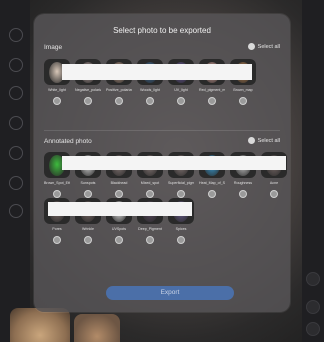 Image resolution: width=324 pixels, height=342 pixels. What do you see at coordinates (212, 183) in the screenshot?
I see `photo-label: Heat_Map_of_Sensitivity` at bounding box center [212, 183].